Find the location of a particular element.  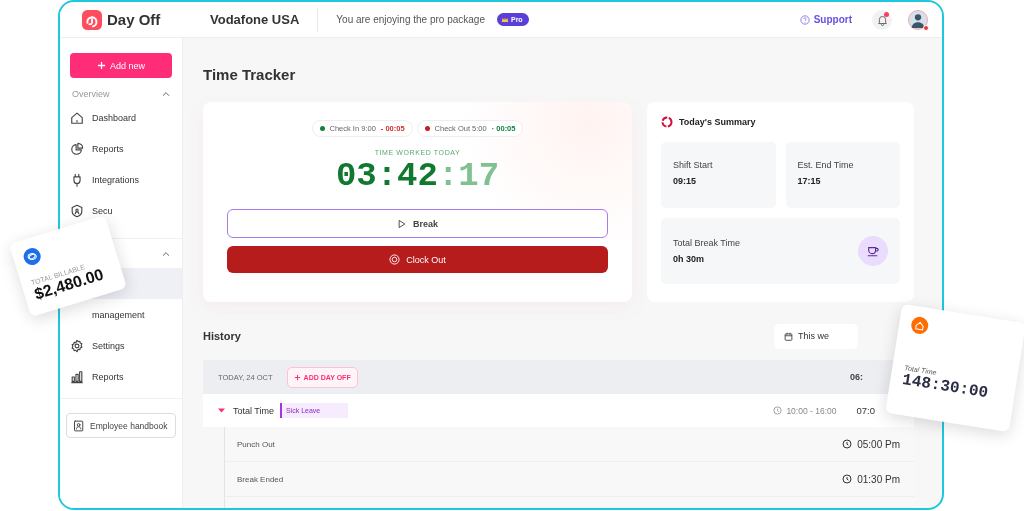

page-title: Time Tracker is located at coordinates (250, 75).